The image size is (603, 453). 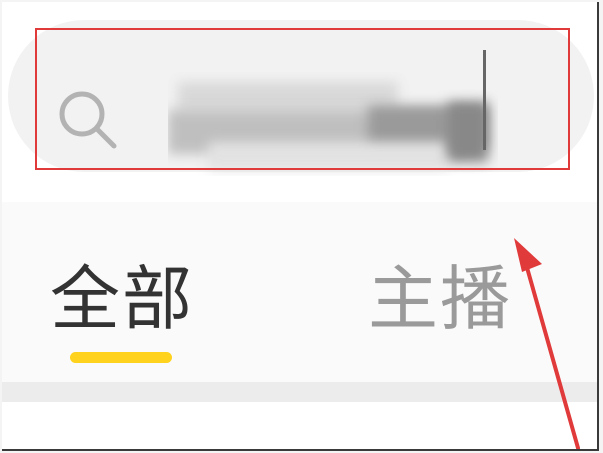 What do you see at coordinates (299, 392) in the screenshot?
I see `section-divider` at bounding box center [299, 392].